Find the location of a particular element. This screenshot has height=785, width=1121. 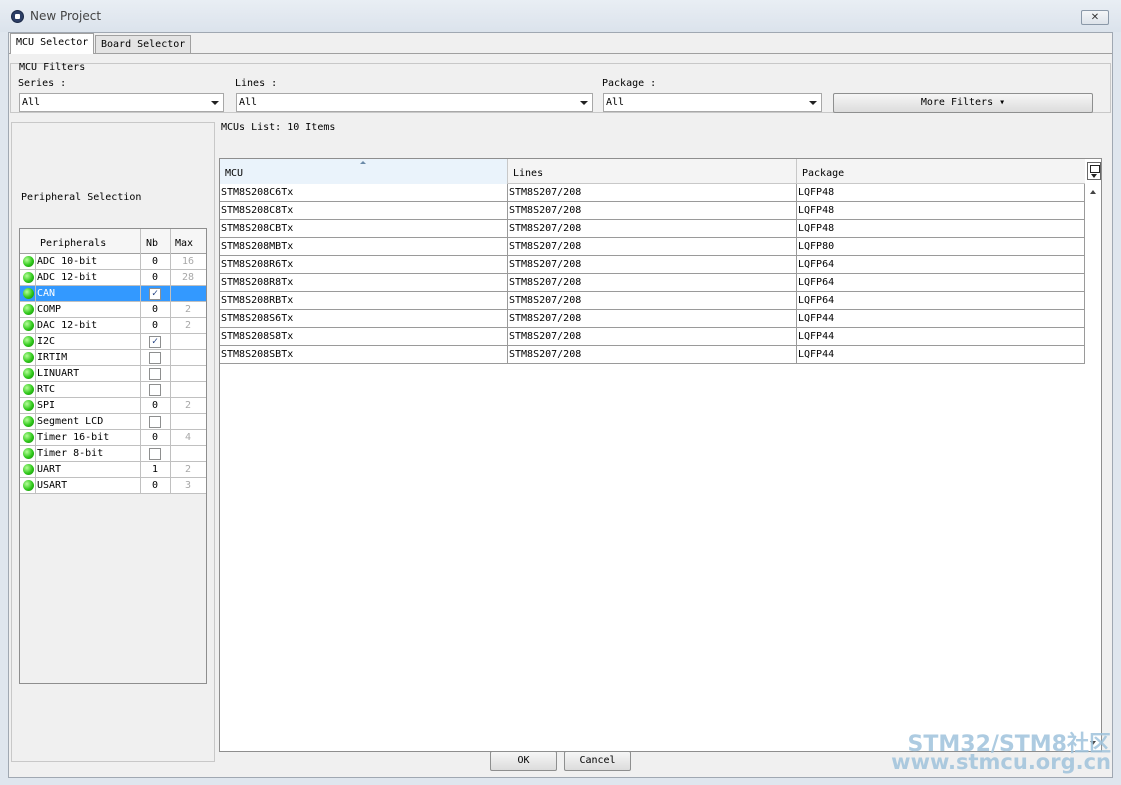

mcu-column-header: MCU is located at coordinates (364, 171).